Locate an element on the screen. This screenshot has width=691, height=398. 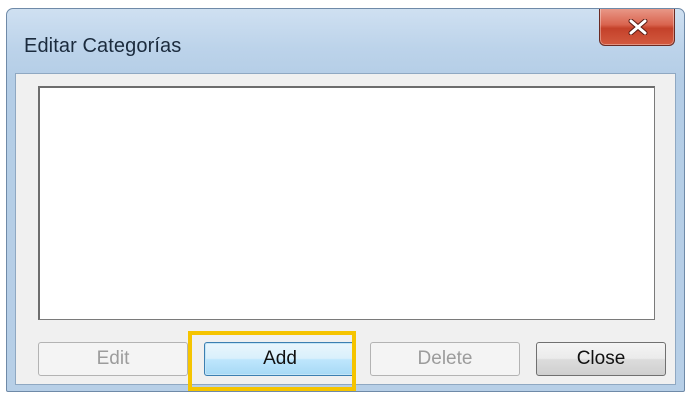
window-close-button is located at coordinates (637, 27).